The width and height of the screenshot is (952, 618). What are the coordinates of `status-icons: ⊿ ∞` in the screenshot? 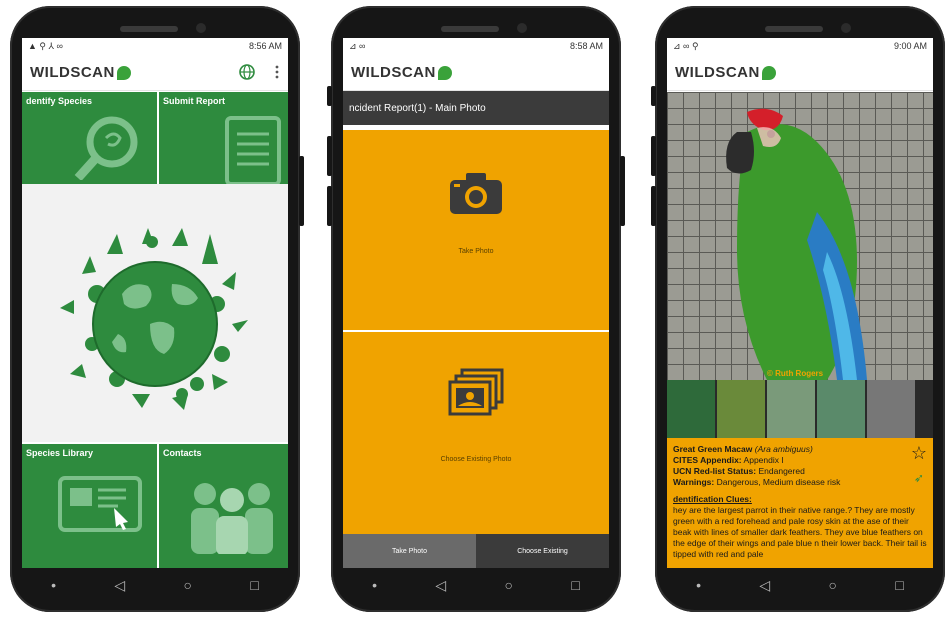 It's located at (357, 45).